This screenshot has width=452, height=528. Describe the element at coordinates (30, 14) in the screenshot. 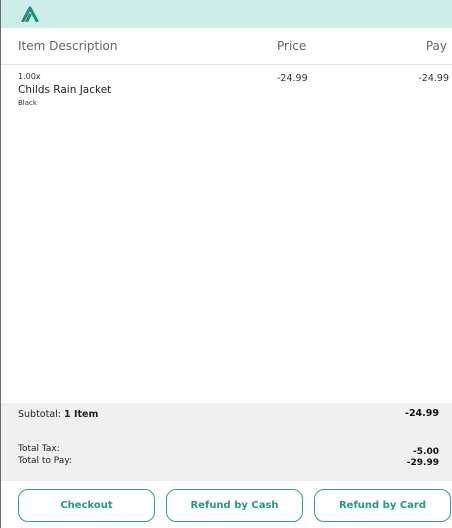

I see `caret-up-logo-icon` at that location.